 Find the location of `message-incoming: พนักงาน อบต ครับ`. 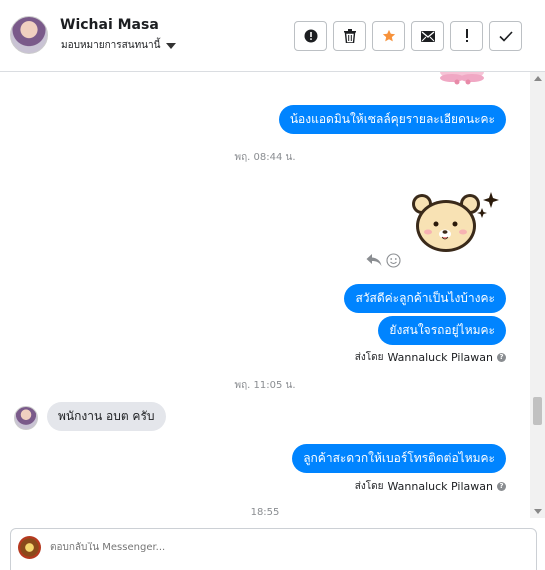

message-incoming: พนักงาน อบต ครับ is located at coordinates (106, 416).